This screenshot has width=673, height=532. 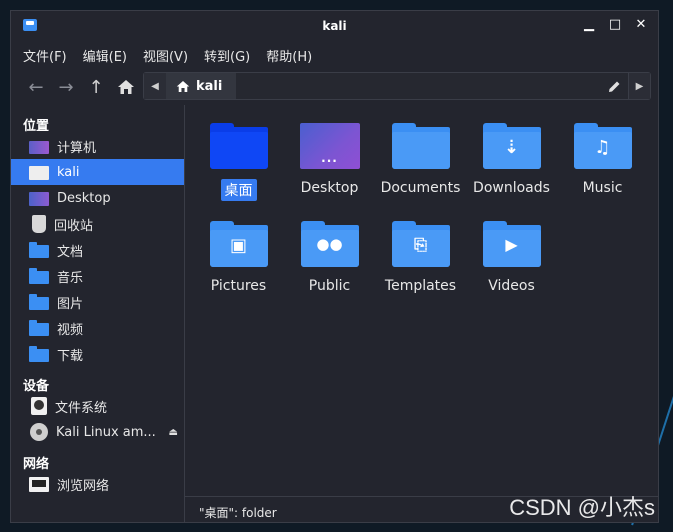 What do you see at coordinates (238, 190) in the screenshot?
I see `file-item-label: 桌面` at bounding box center [238, 190].